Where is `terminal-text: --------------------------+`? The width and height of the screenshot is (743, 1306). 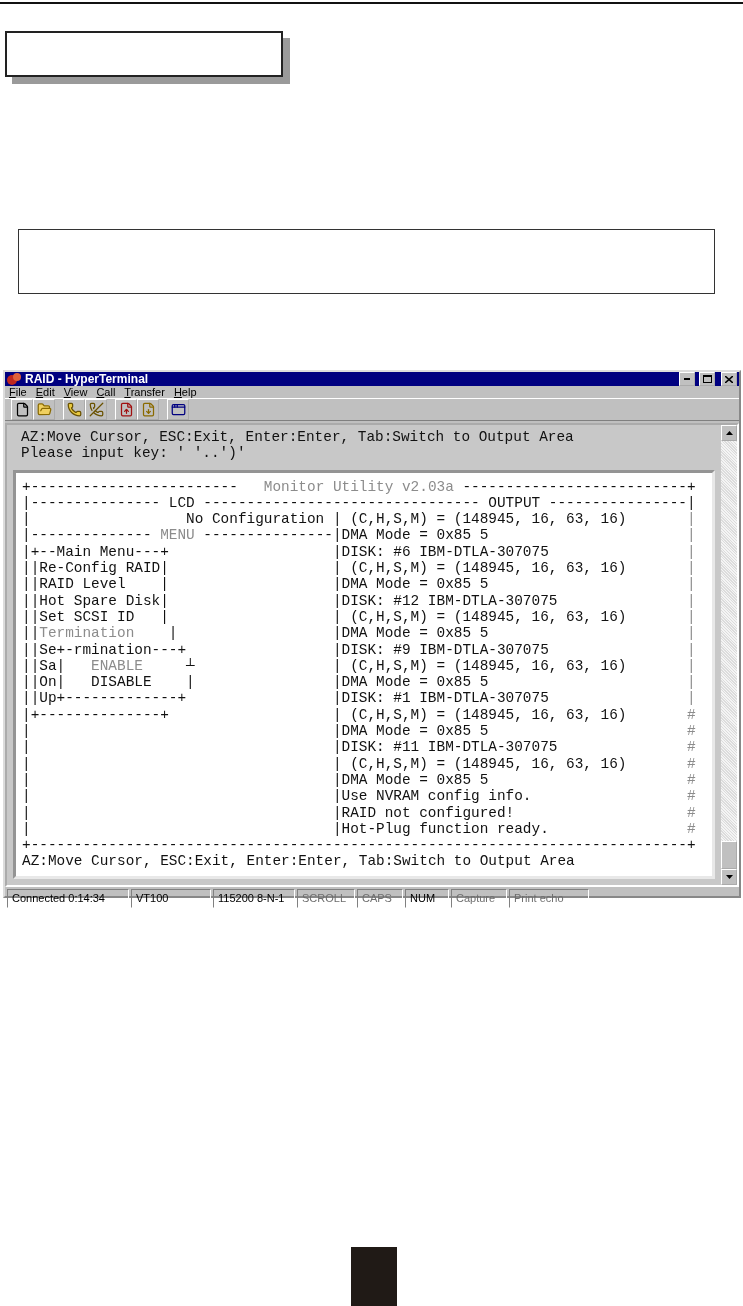 terminal-text: --------------------------+ is located at coordinates (578, 486).